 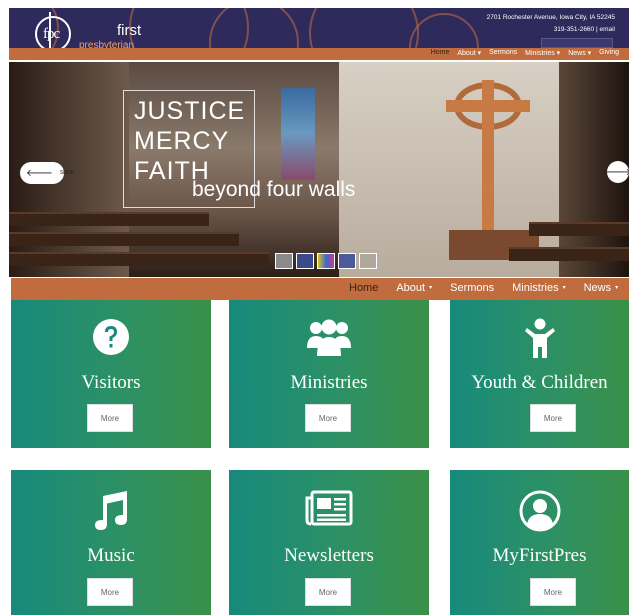 I want to click on nav-about: About ▾, so click(x=414, y=288).